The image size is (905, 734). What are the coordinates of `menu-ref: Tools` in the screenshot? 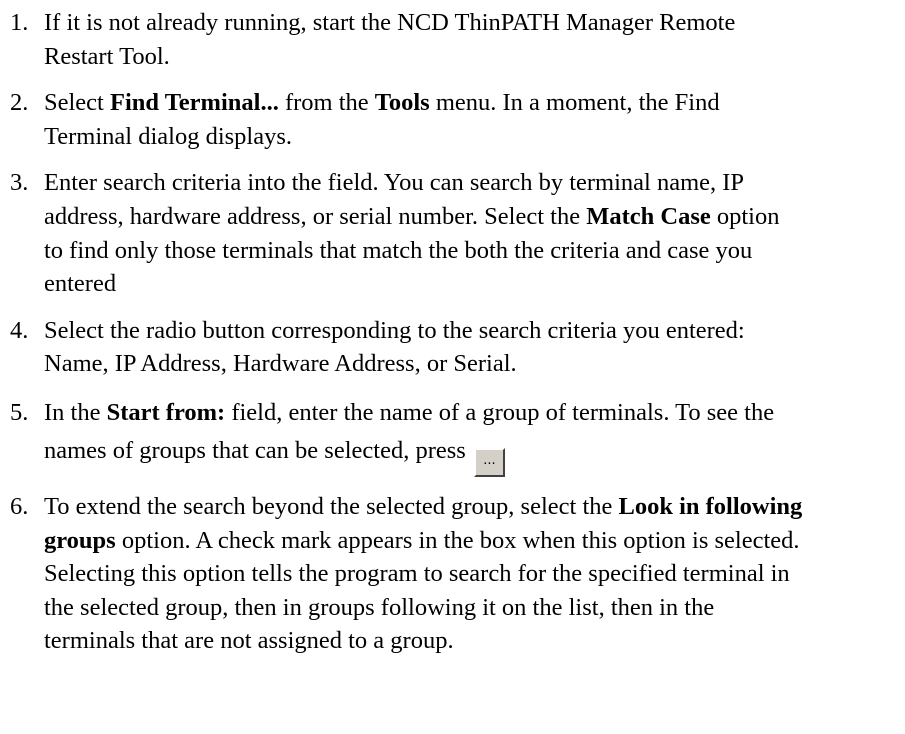 It's located at (402, 103).